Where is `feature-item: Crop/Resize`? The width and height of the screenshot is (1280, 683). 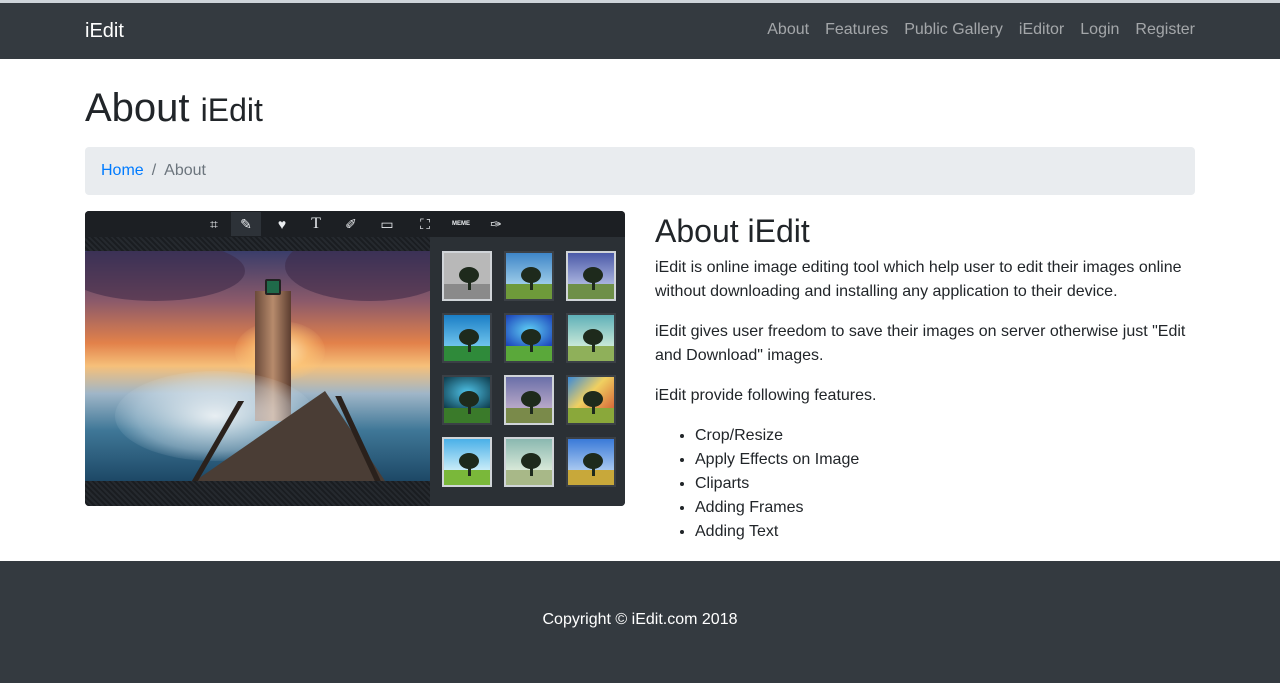
feature-item: Crop/Resize is located at coordinates (777, 436).